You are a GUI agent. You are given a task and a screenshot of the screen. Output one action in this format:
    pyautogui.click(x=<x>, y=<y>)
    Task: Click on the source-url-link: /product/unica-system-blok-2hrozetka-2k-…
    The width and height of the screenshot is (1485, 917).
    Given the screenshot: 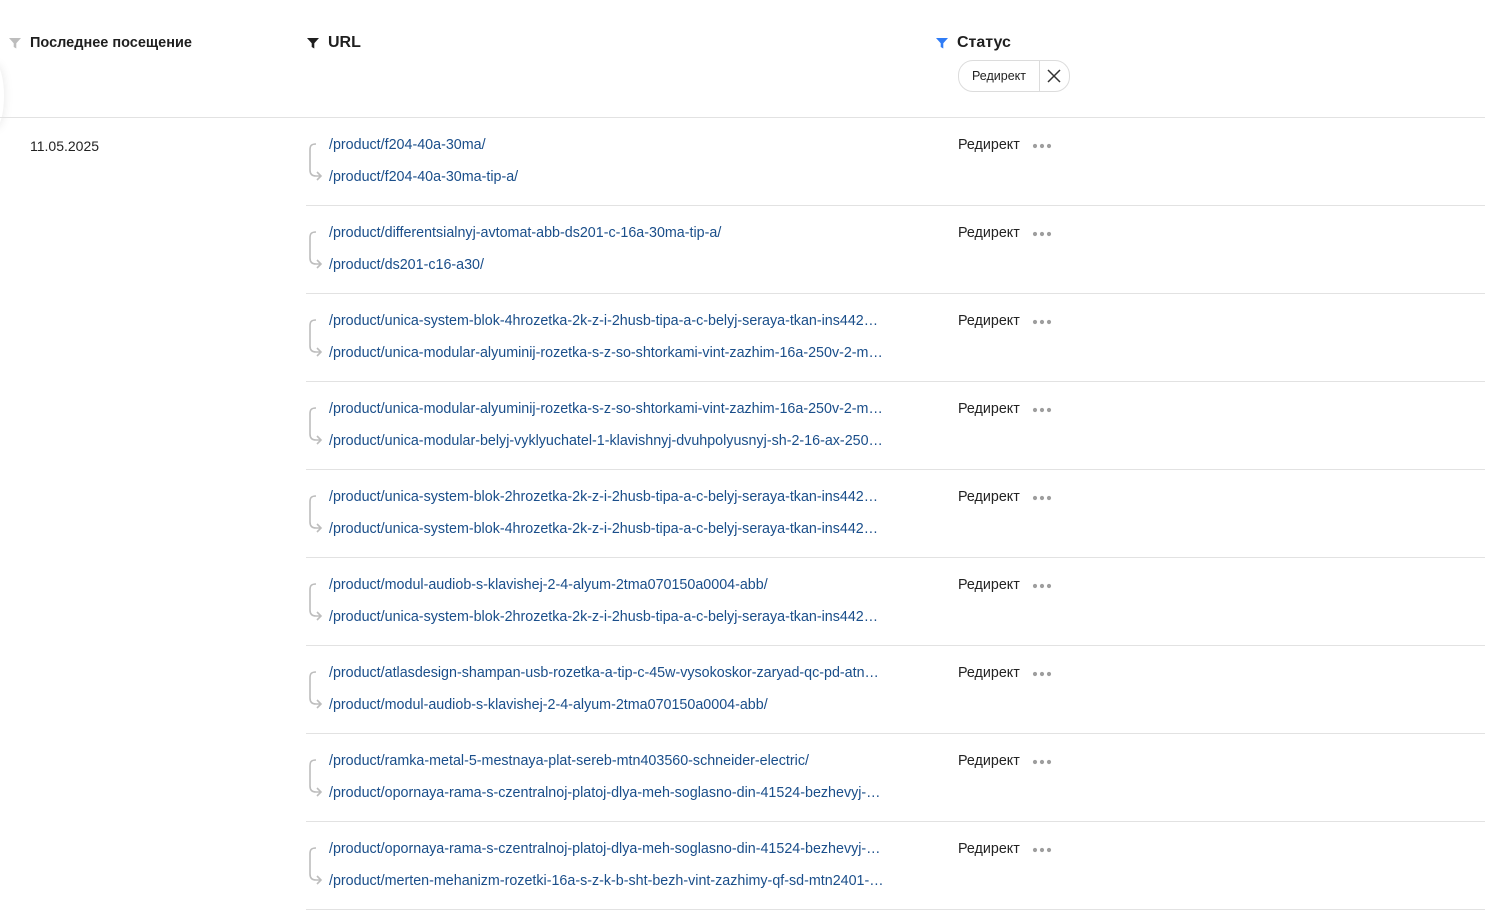 What is the action you would take?
    pyautogui.click(x=627, y=497)
    